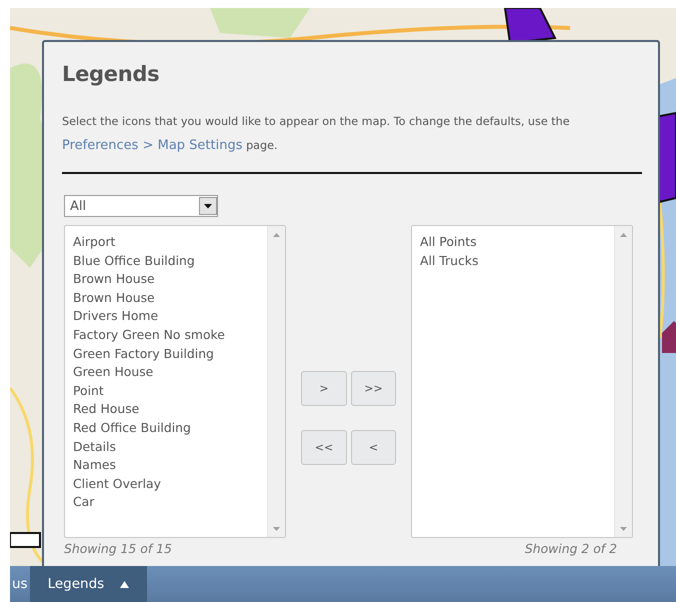 The height and width of the screenshot is (602, 676). Describe the element at coordinates (166, 372) in the screenshot. I see `list-item: Green House` at that location.